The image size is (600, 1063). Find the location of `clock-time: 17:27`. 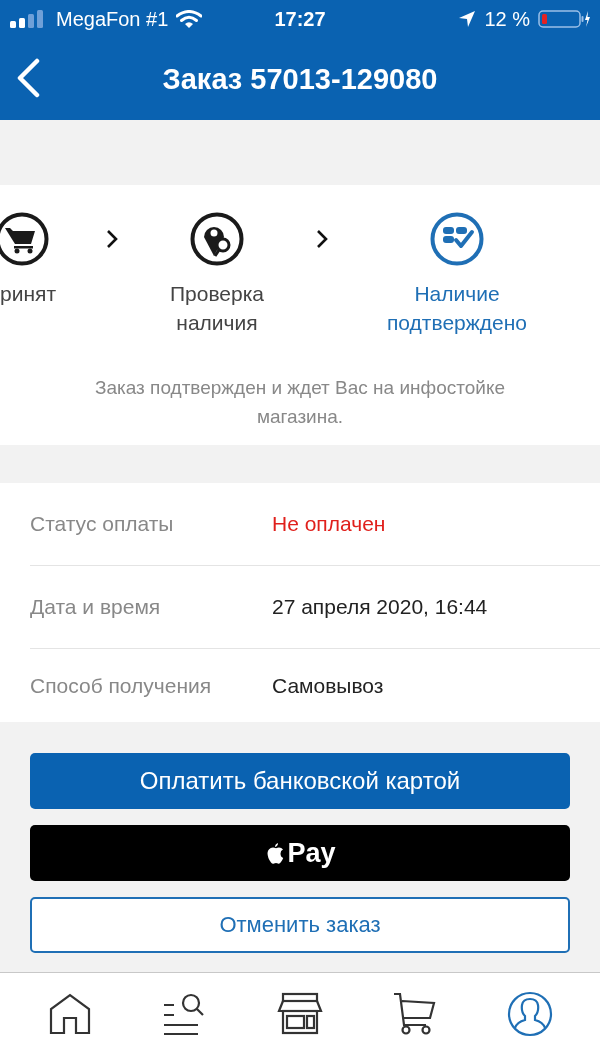

clock-time: 17:27 is located at coordinates (300, 19).